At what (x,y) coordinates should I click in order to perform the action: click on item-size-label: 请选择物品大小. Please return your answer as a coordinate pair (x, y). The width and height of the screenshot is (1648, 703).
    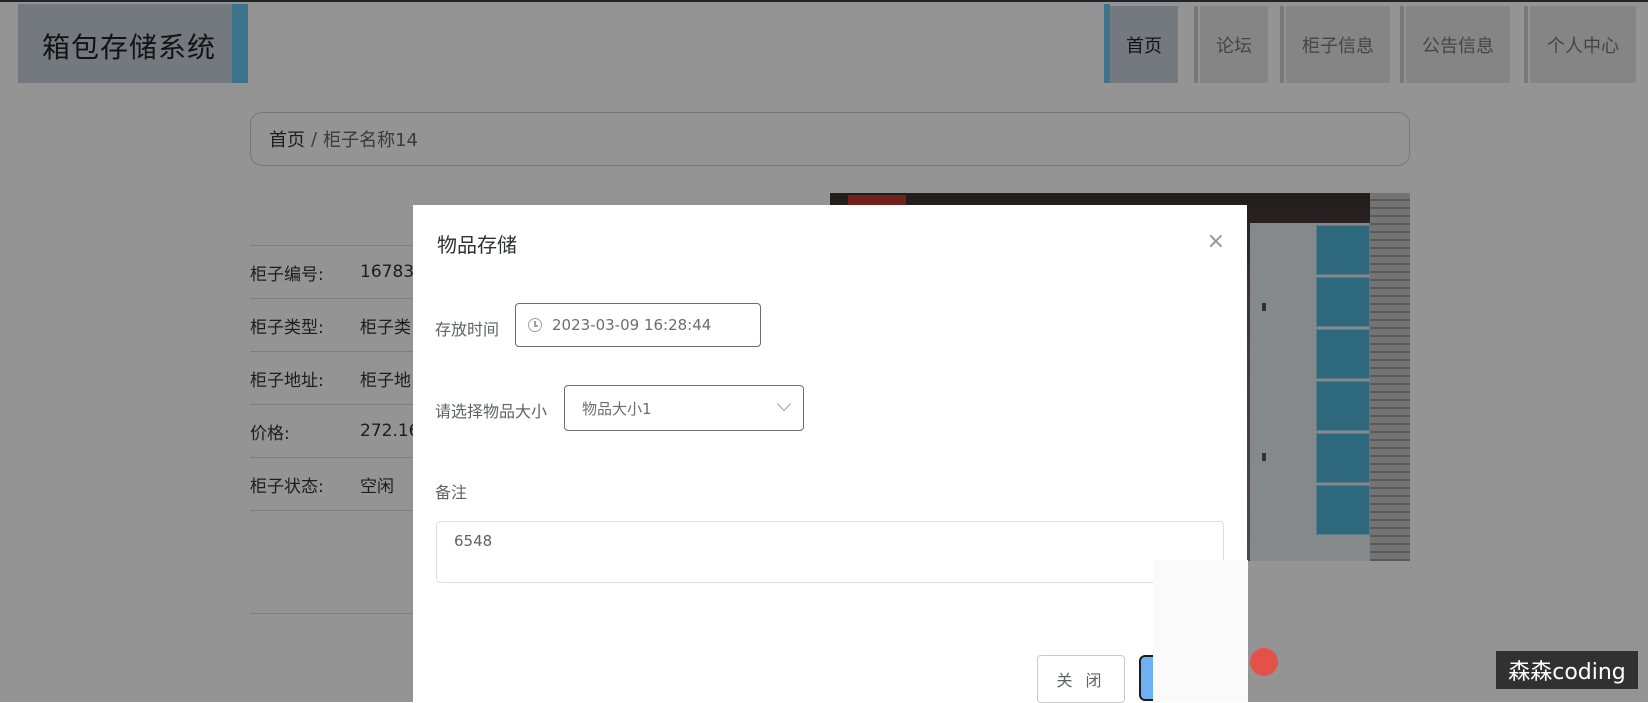
    Looking at the image, I should click on (491, 411).